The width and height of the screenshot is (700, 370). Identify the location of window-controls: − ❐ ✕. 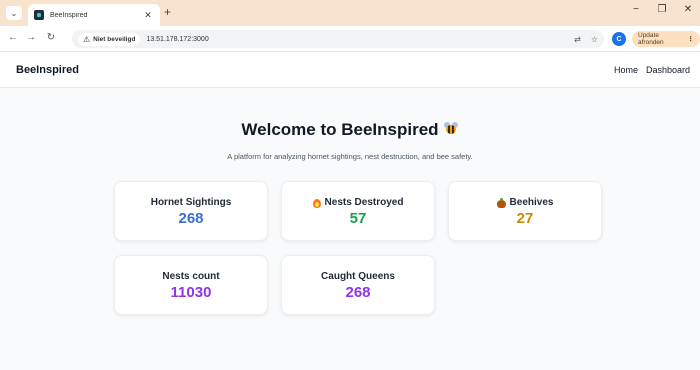
(662, 9).